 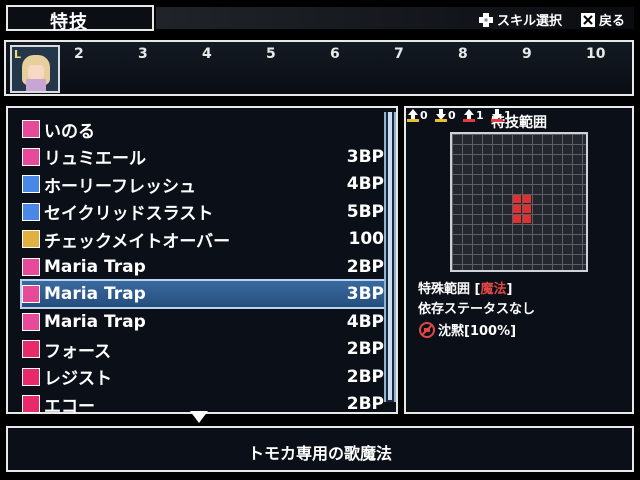 What do you see at coordinates (530, 21) in the screenshot?
I see `hint-skill-select-label: スキル選択` at bounding box center [530, 21].